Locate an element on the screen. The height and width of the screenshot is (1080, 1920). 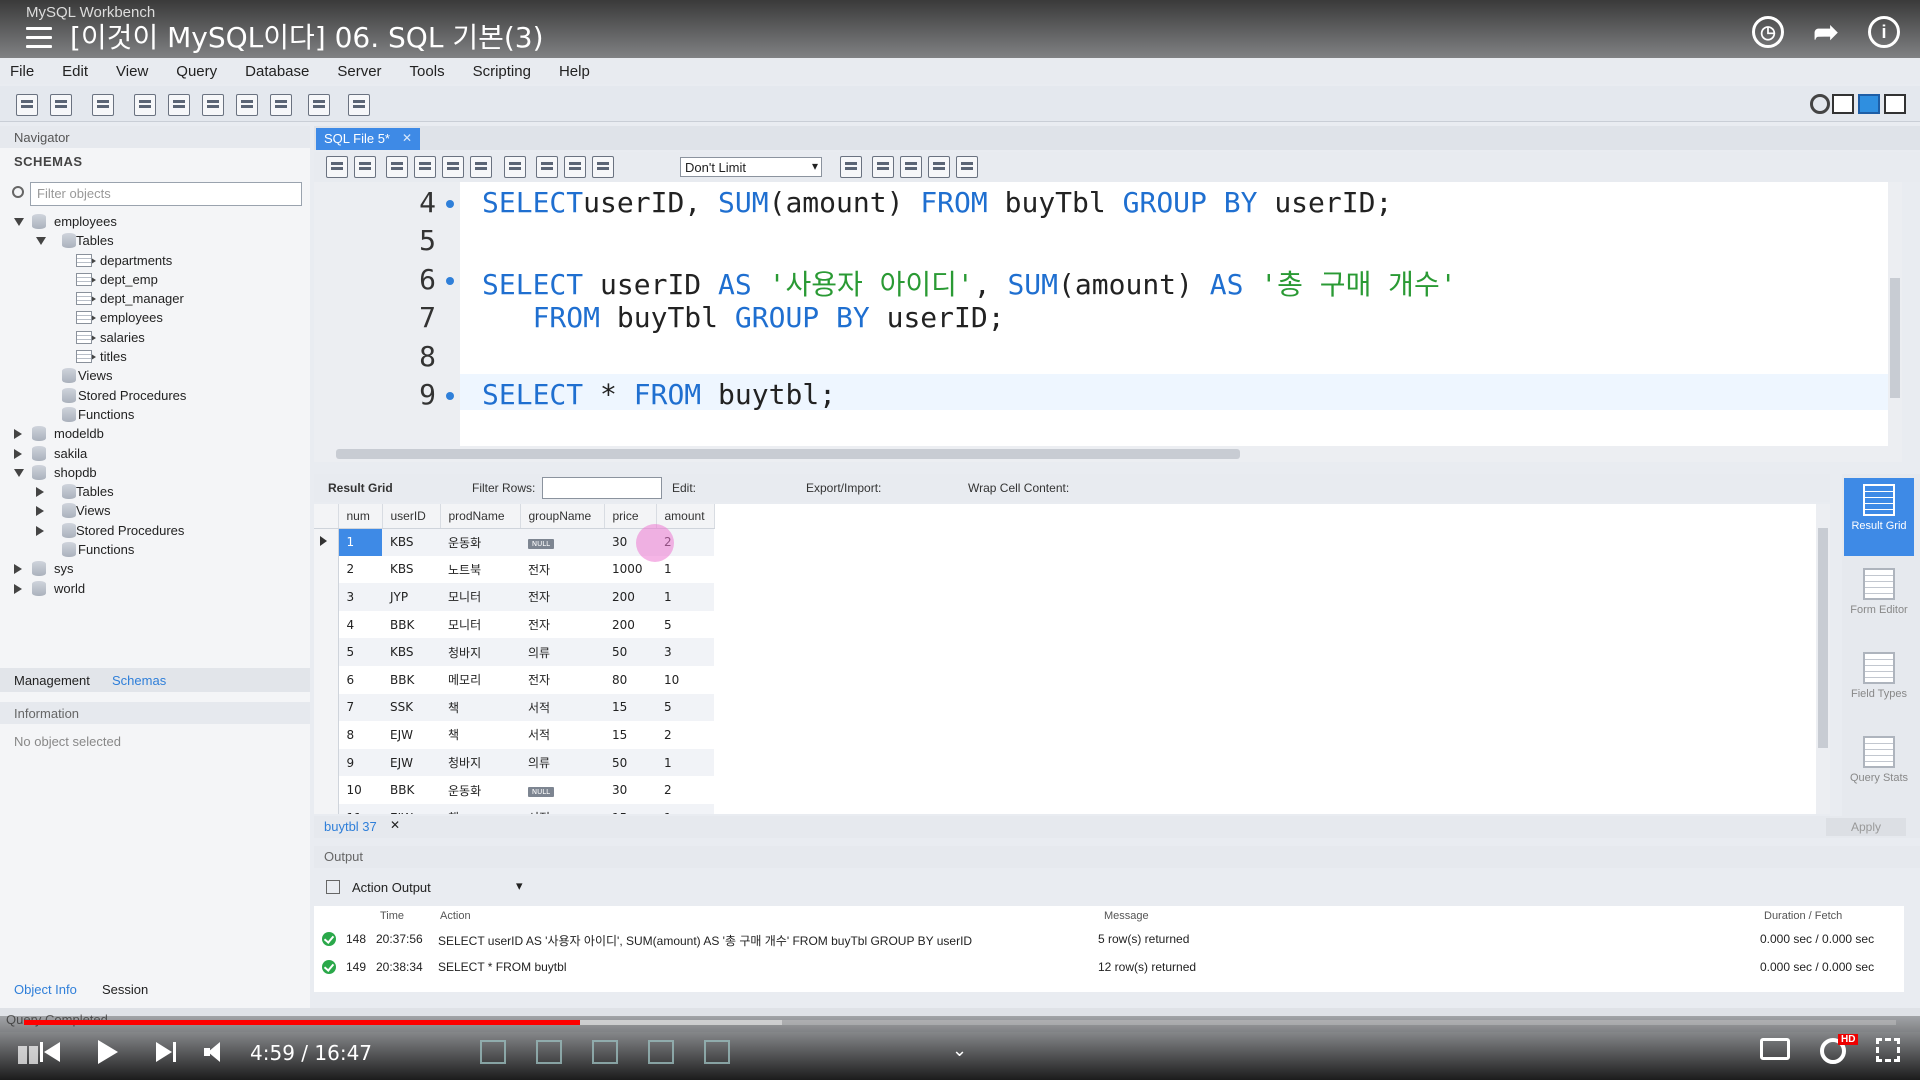
preferences-icon is located at coordinates (1820, 104).